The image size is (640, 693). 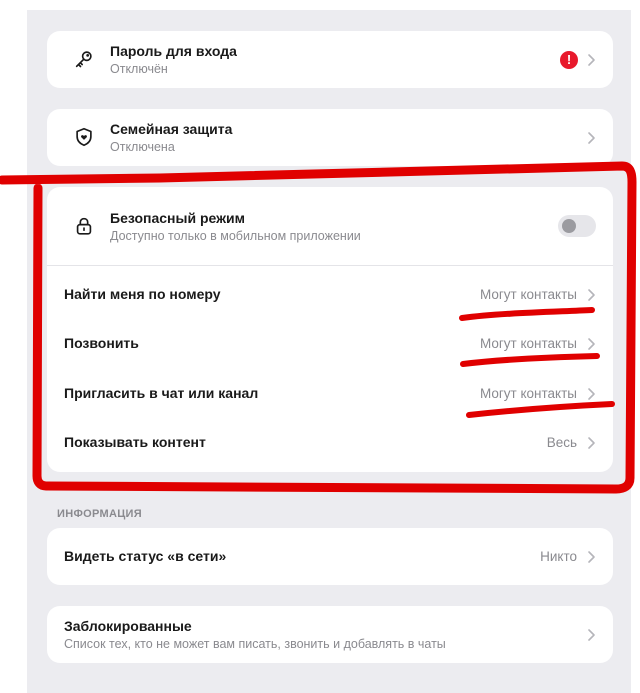 What do you see at coordinates (569, 226) in the screenshot?
I see `toggle-knob` at bounding box center [569, 226].